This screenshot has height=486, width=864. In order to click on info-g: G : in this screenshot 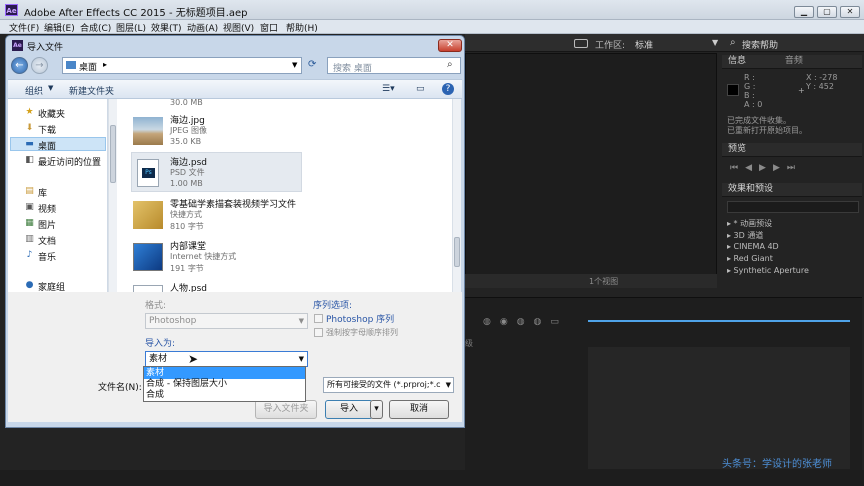, I will do `click(750, 86)`.